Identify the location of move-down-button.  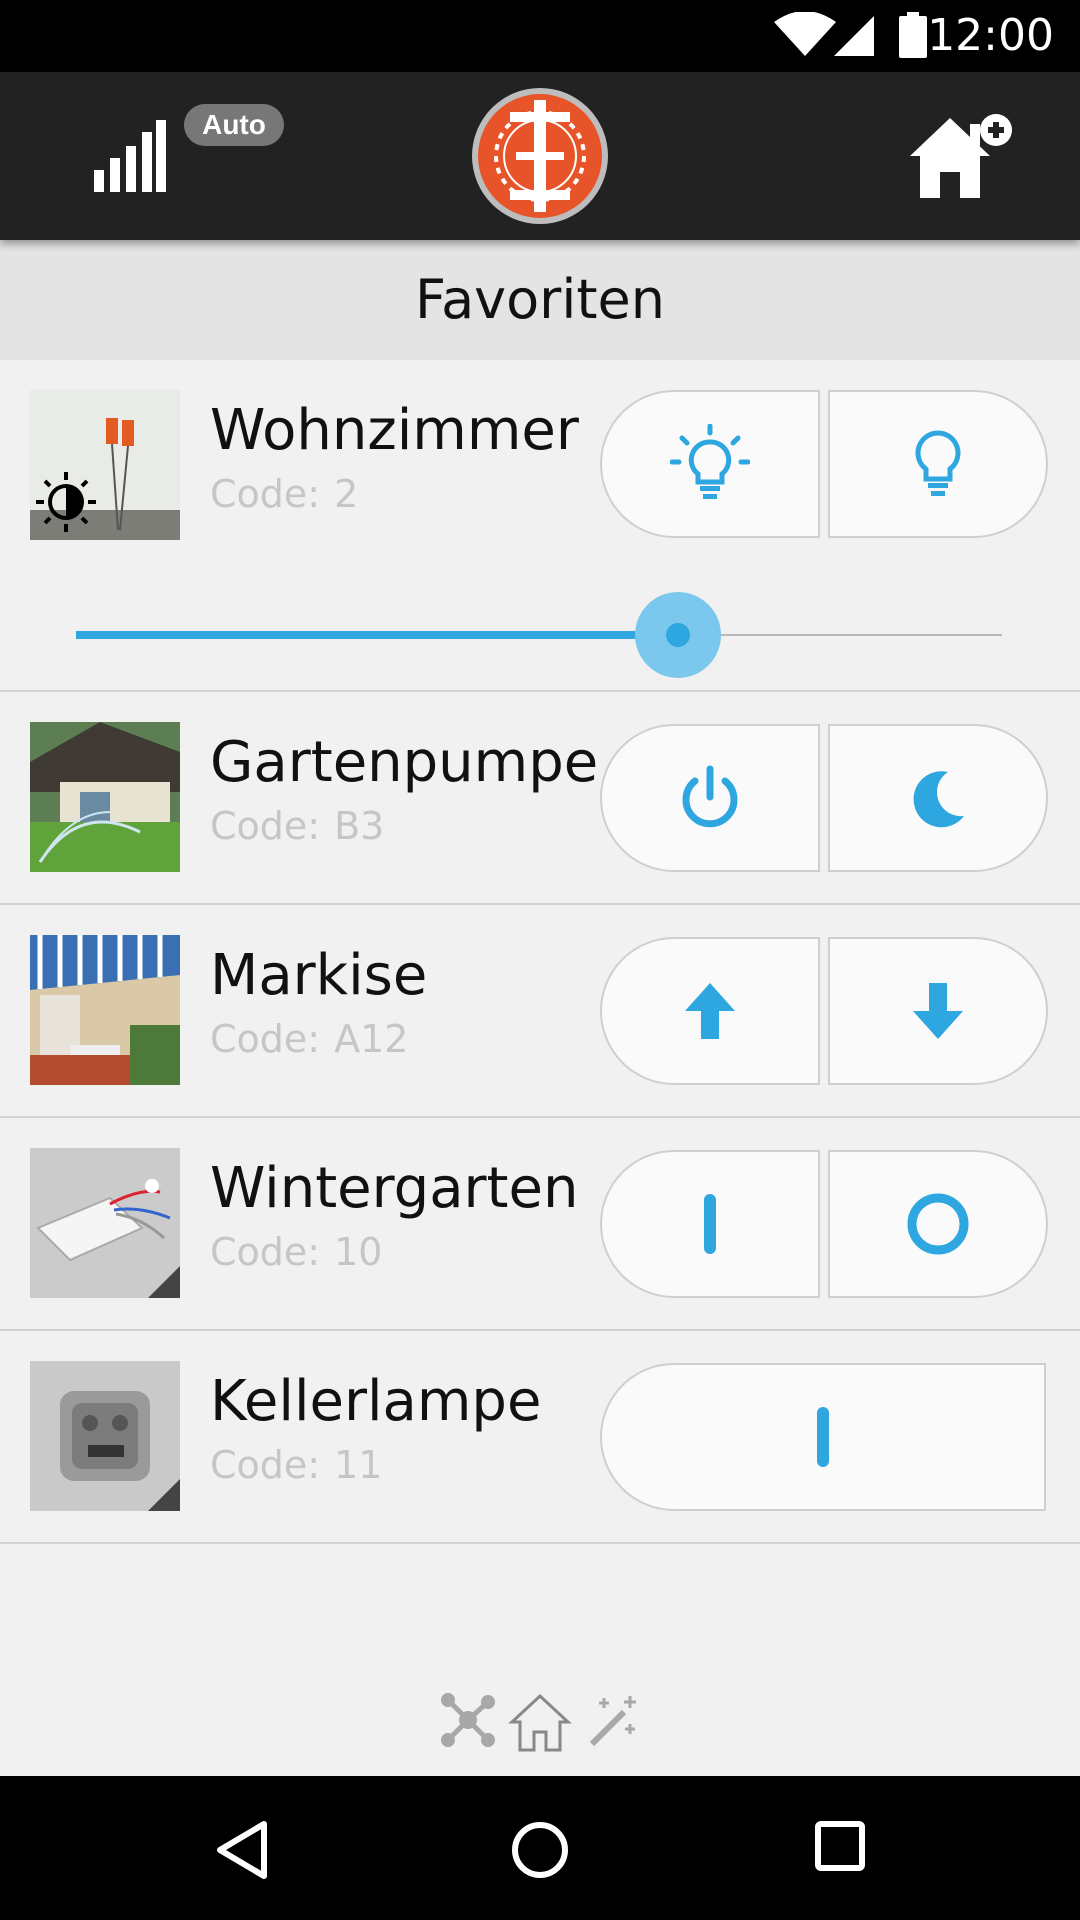
(938, 1011).